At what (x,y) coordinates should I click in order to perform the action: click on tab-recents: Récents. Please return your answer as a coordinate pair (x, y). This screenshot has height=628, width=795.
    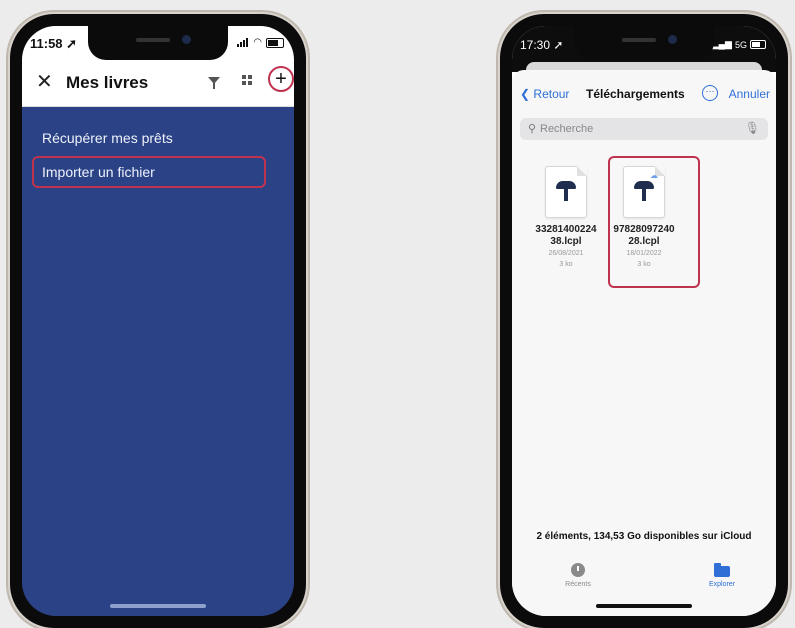
    Looking at the image, I should click on (578, 575).